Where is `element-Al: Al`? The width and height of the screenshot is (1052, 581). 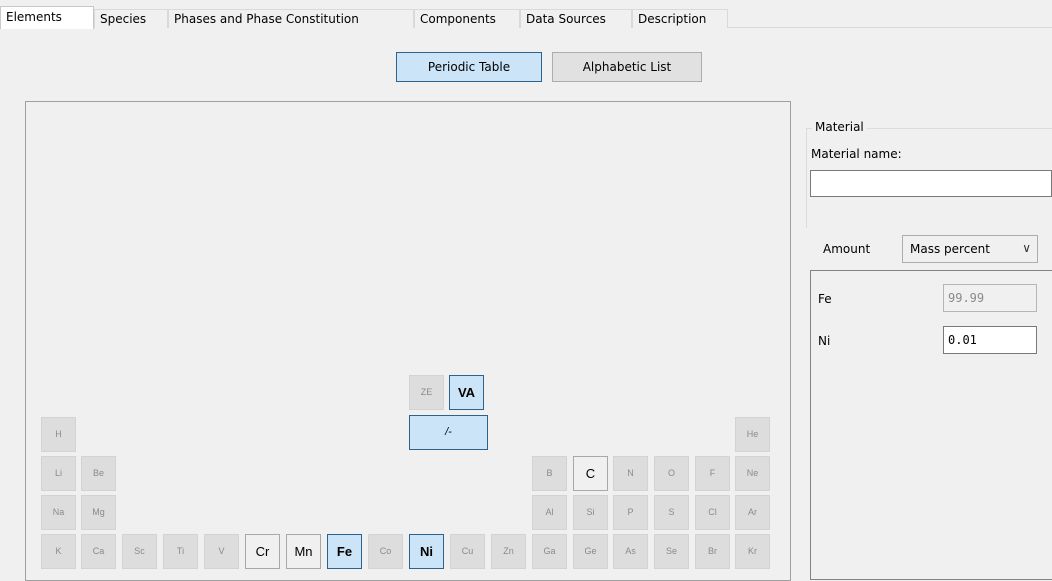
element-Al: Al is located at coordinates (549, 512).